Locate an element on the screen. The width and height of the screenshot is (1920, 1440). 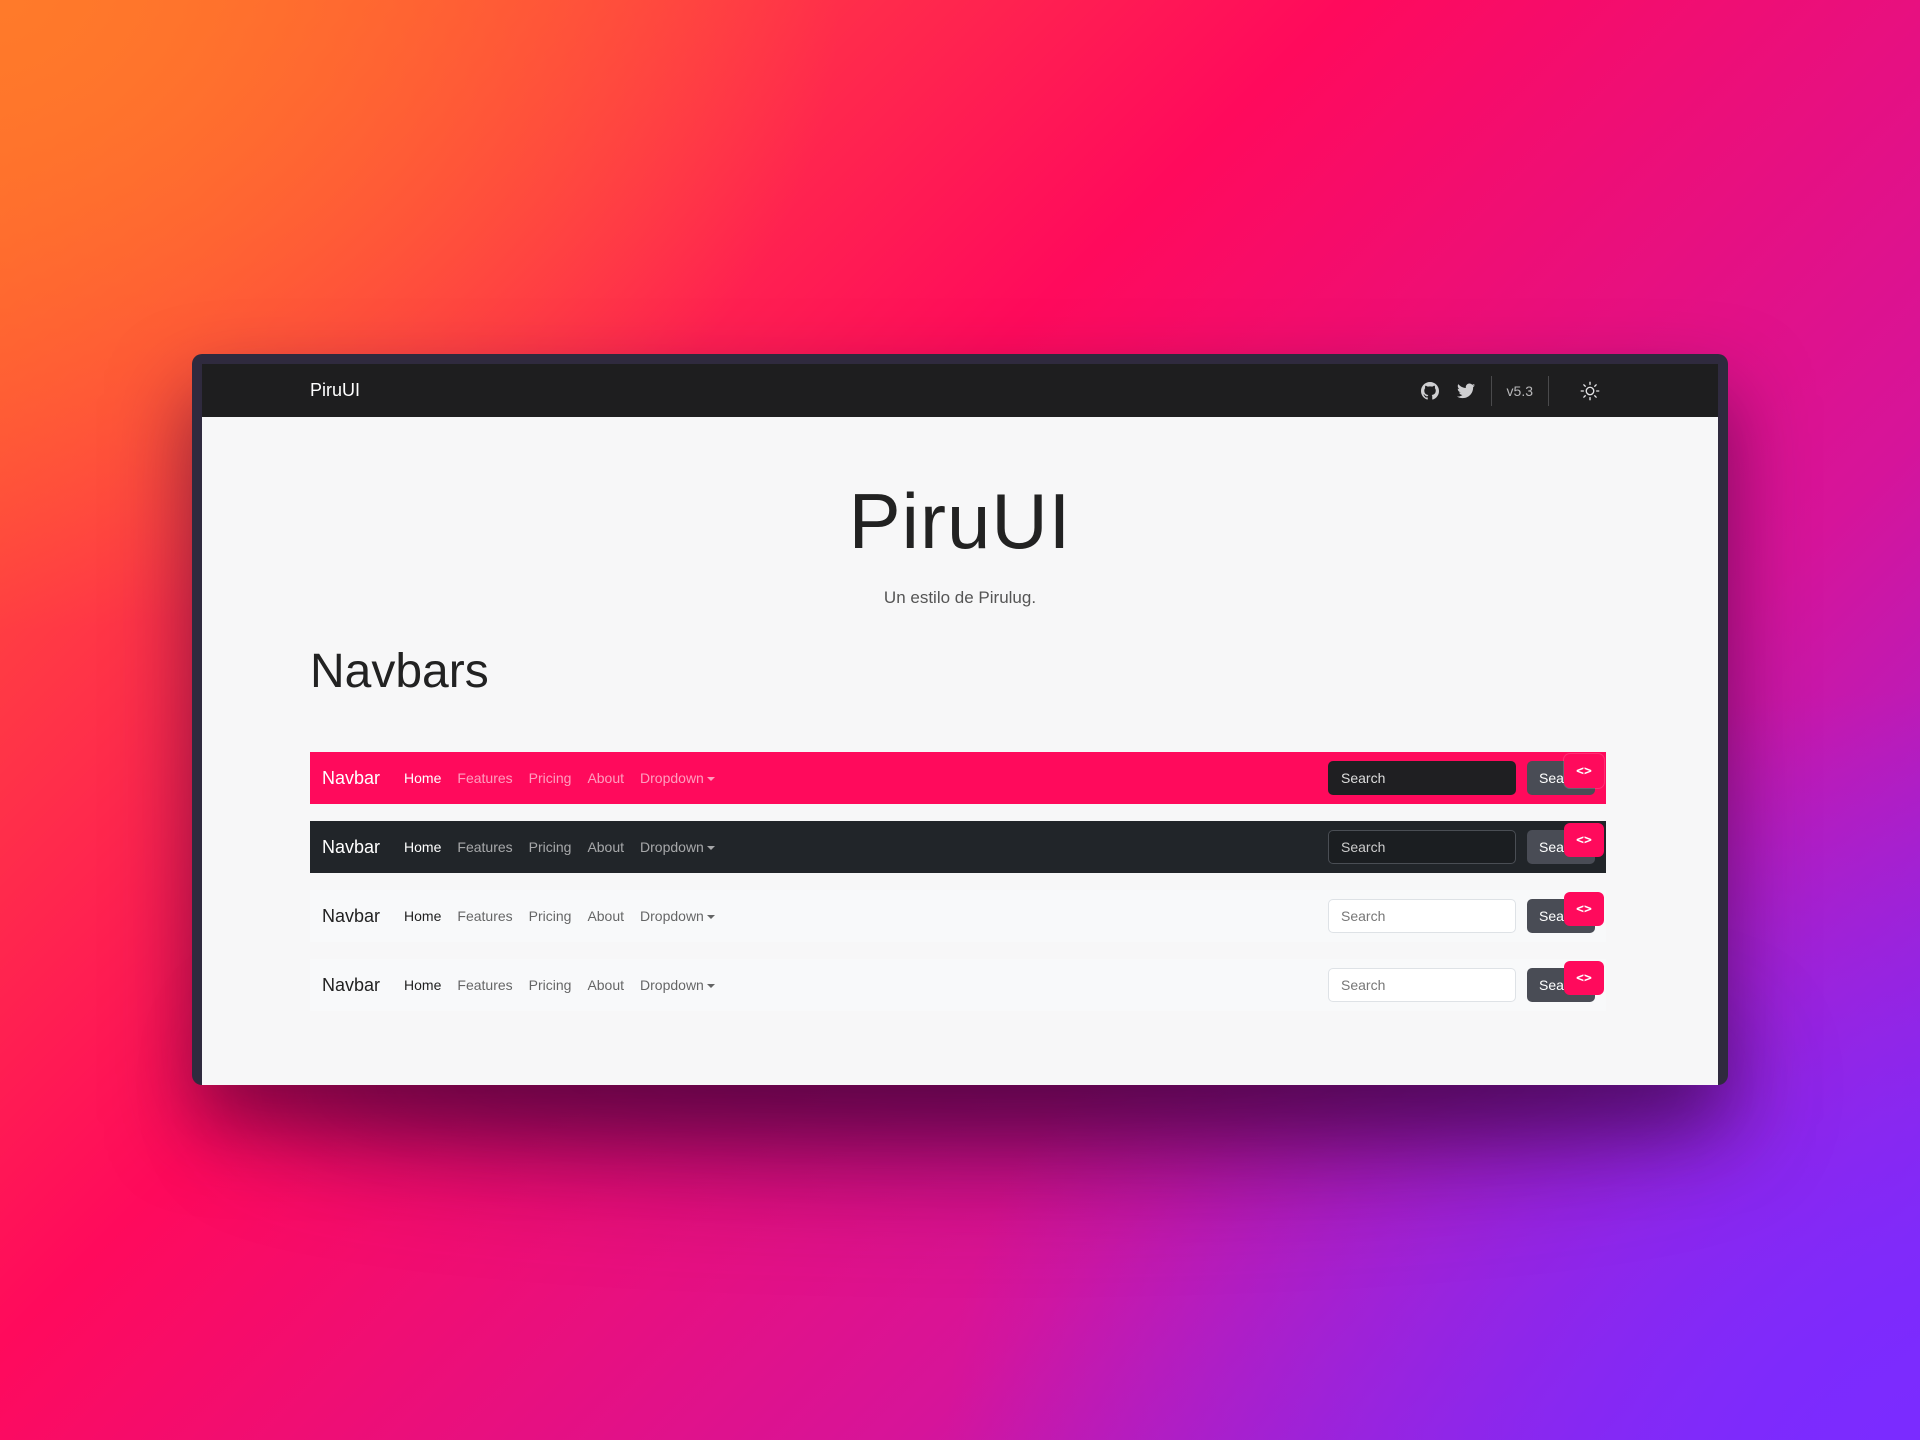
sun-icon is located at coordinates (1590, 391).